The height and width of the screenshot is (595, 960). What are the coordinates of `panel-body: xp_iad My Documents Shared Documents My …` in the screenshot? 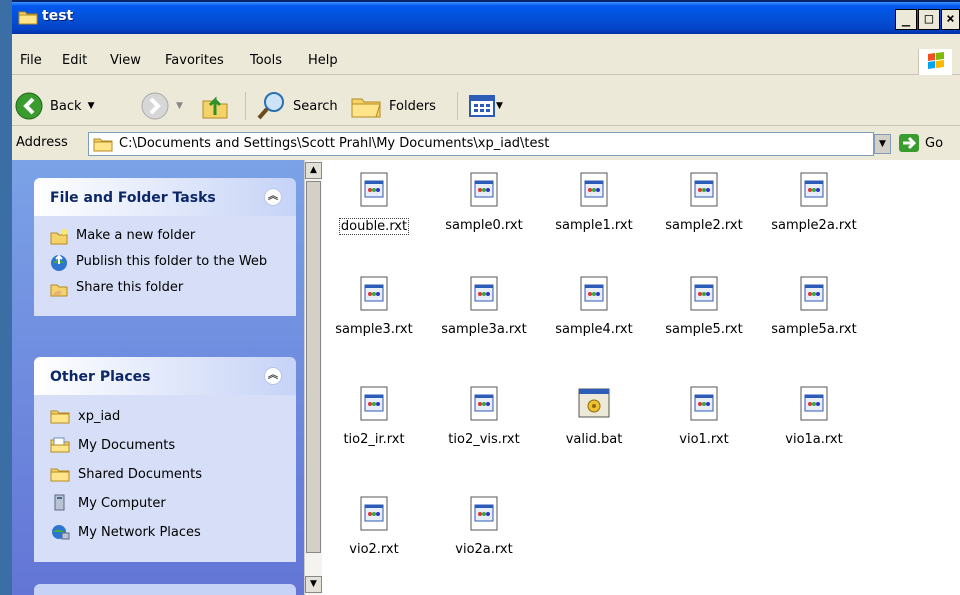 It's located at (165, 478).